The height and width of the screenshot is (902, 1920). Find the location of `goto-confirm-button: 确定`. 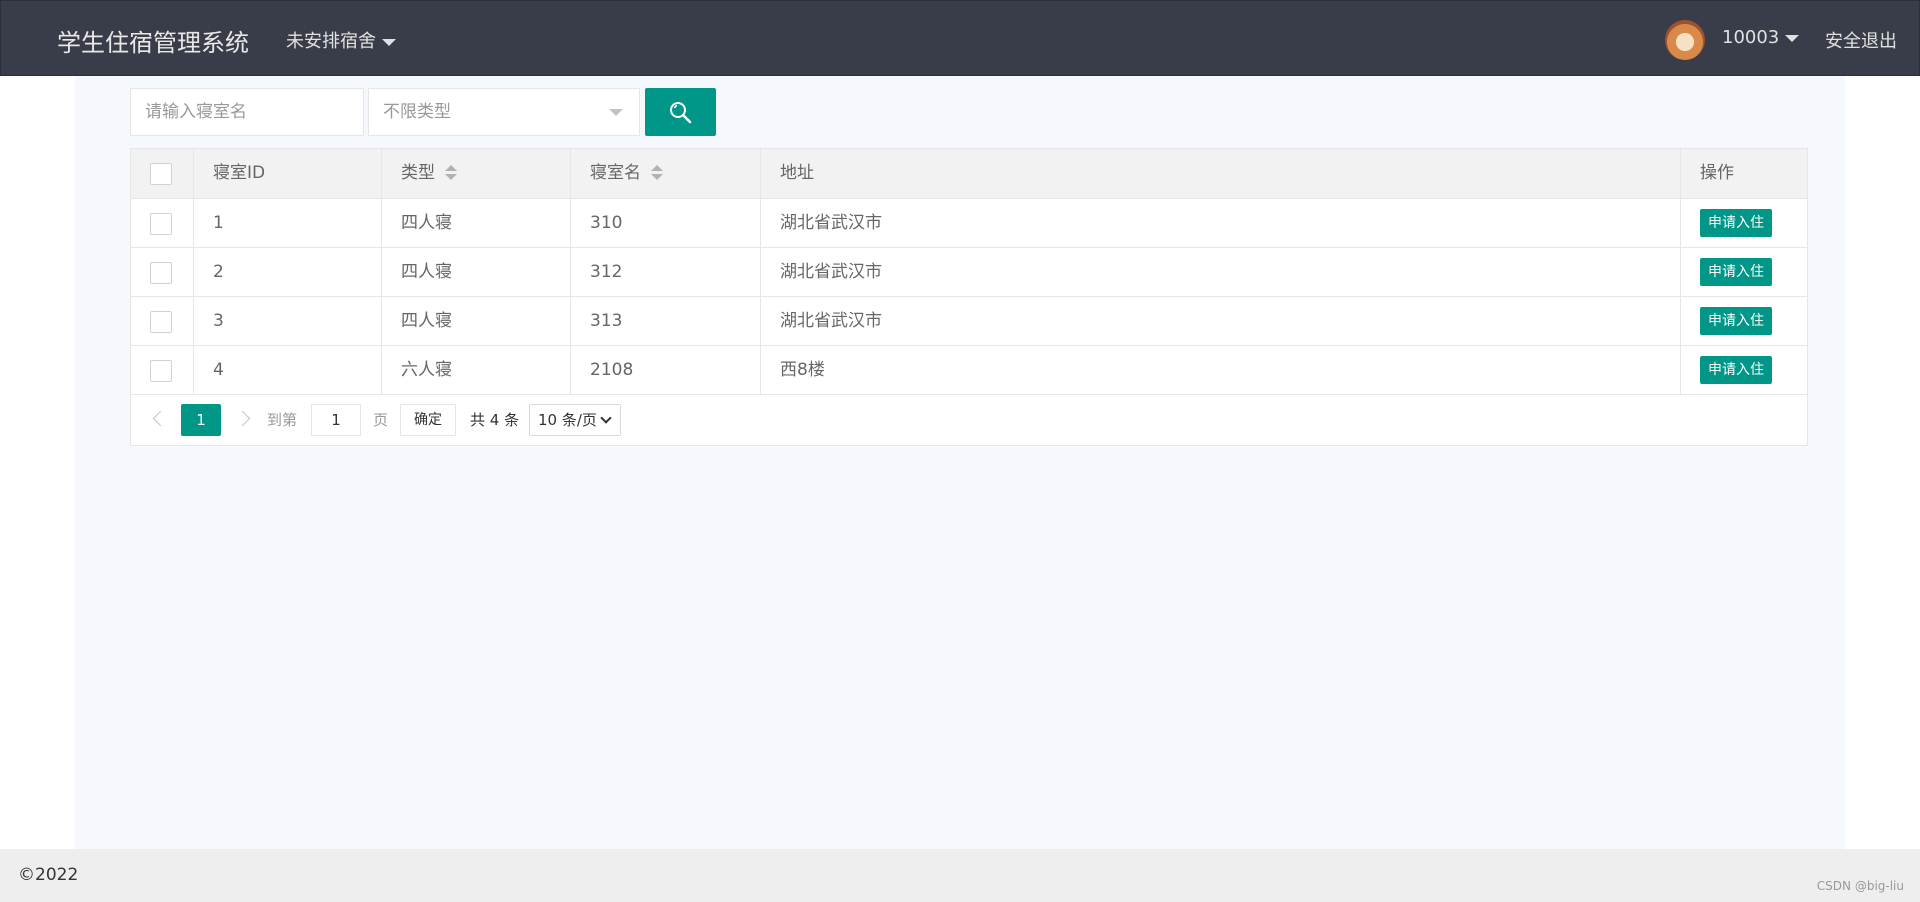

goto-confirm-button: 确定 is located at coordinates (428, 420).